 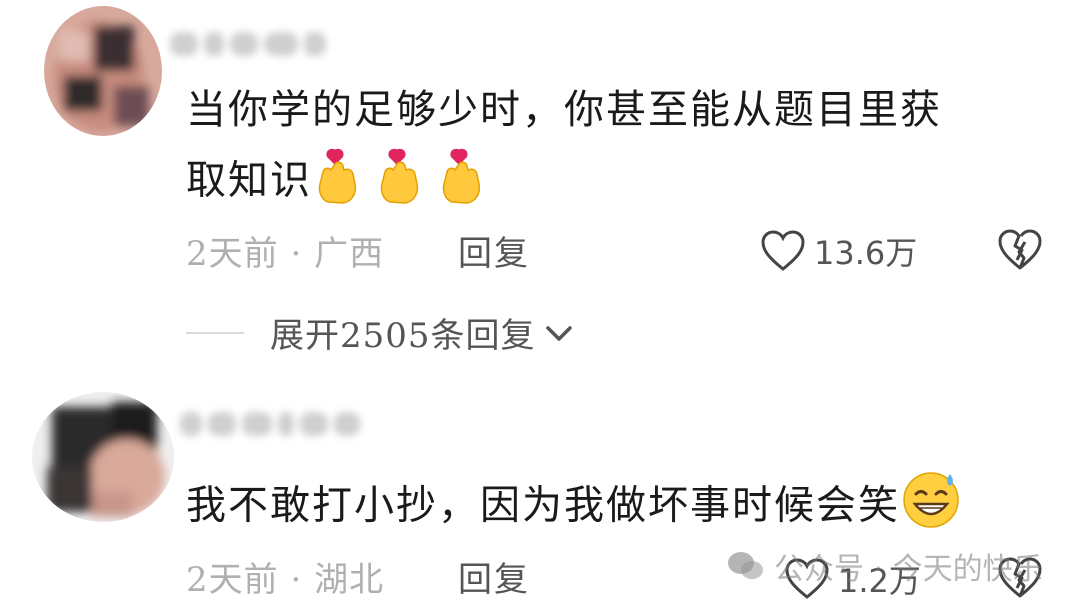 I want to click on like-button: 13.6万, so click(x=838, y=251).